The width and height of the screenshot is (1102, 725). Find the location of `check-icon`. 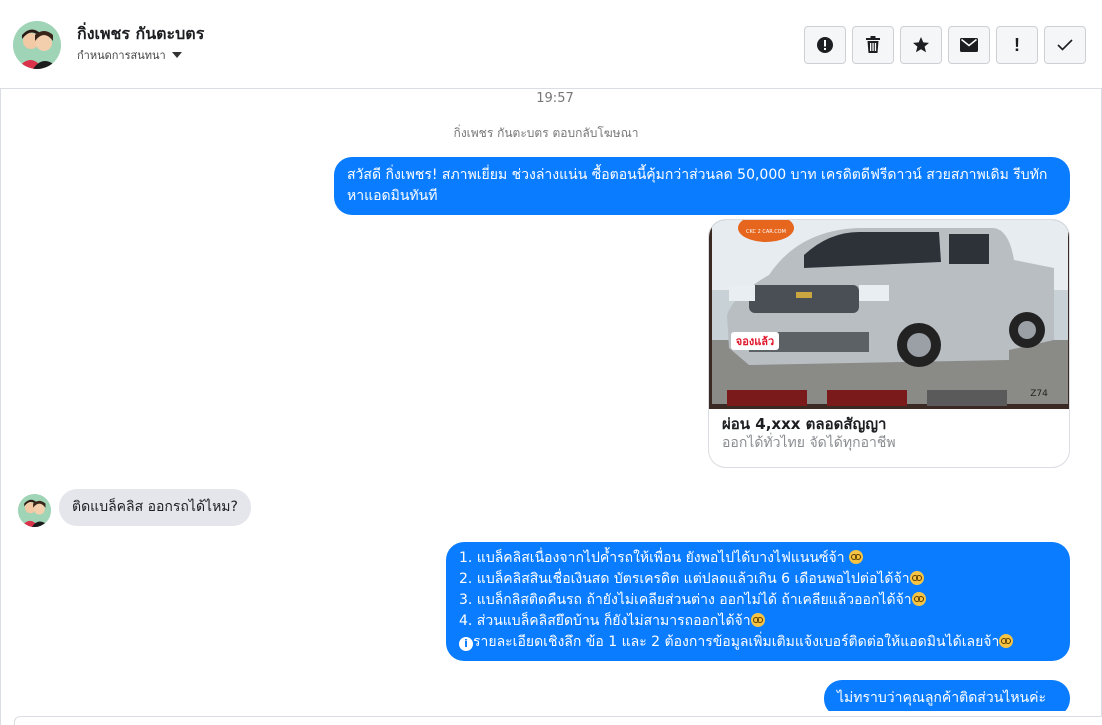

check-icon is located at coordinates (1065, 45).